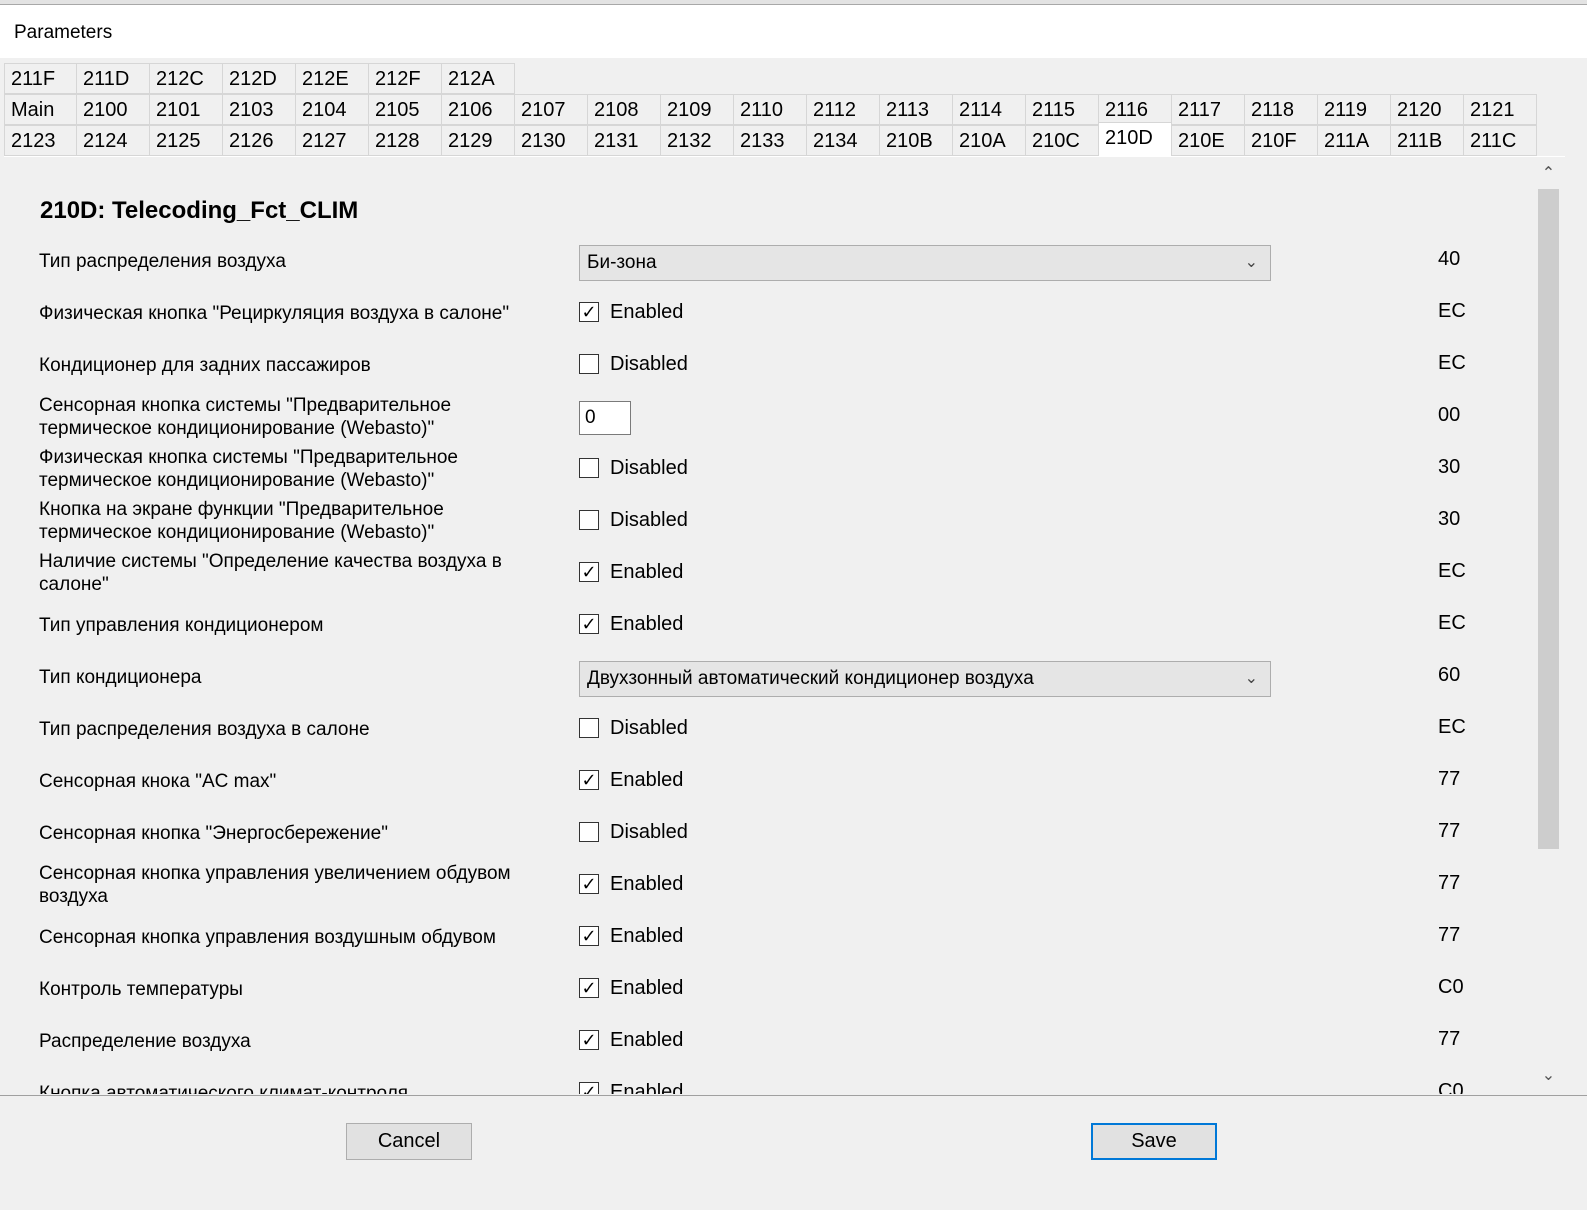  Describe the element at coordinates (405, 140) in the screenshot. I see `tab-2128: 2128` at that location.